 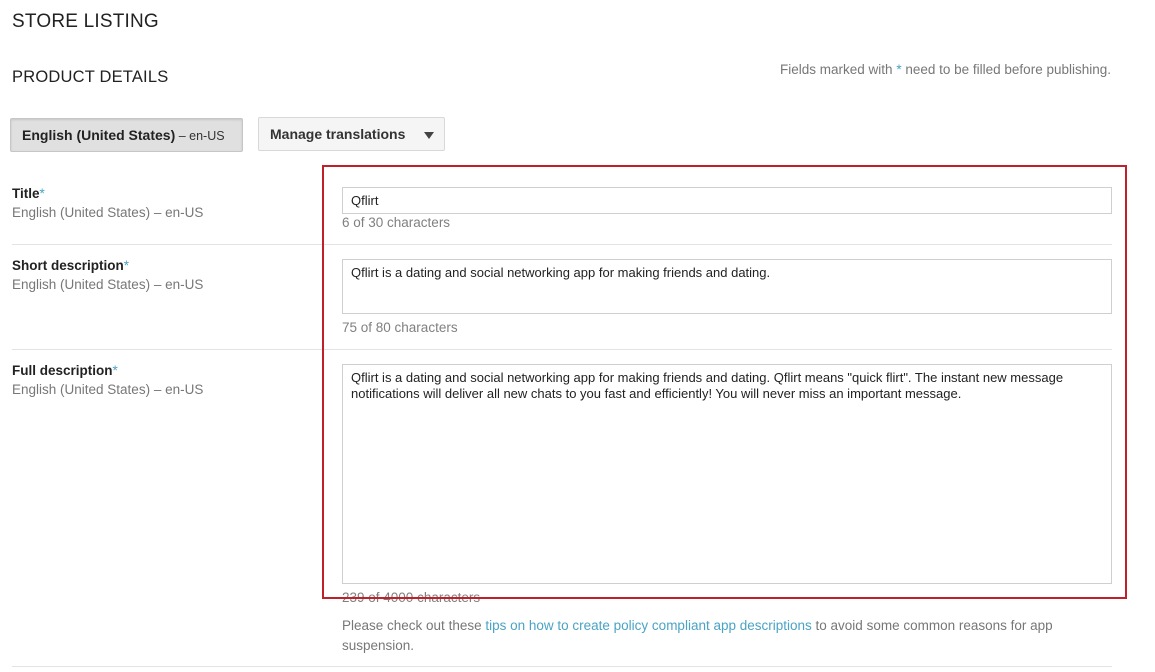 I want to click on page-title: STORE LISTING, so click(x=85, y=21).